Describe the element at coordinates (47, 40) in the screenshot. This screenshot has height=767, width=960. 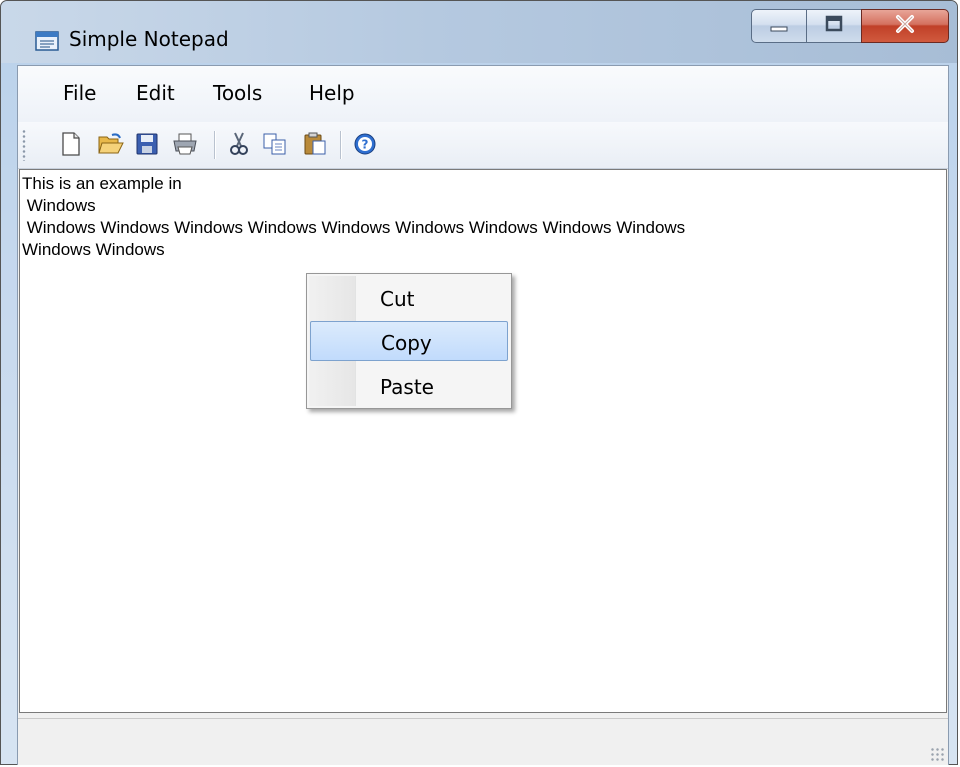
I see `notepad-app-icon` at that location.